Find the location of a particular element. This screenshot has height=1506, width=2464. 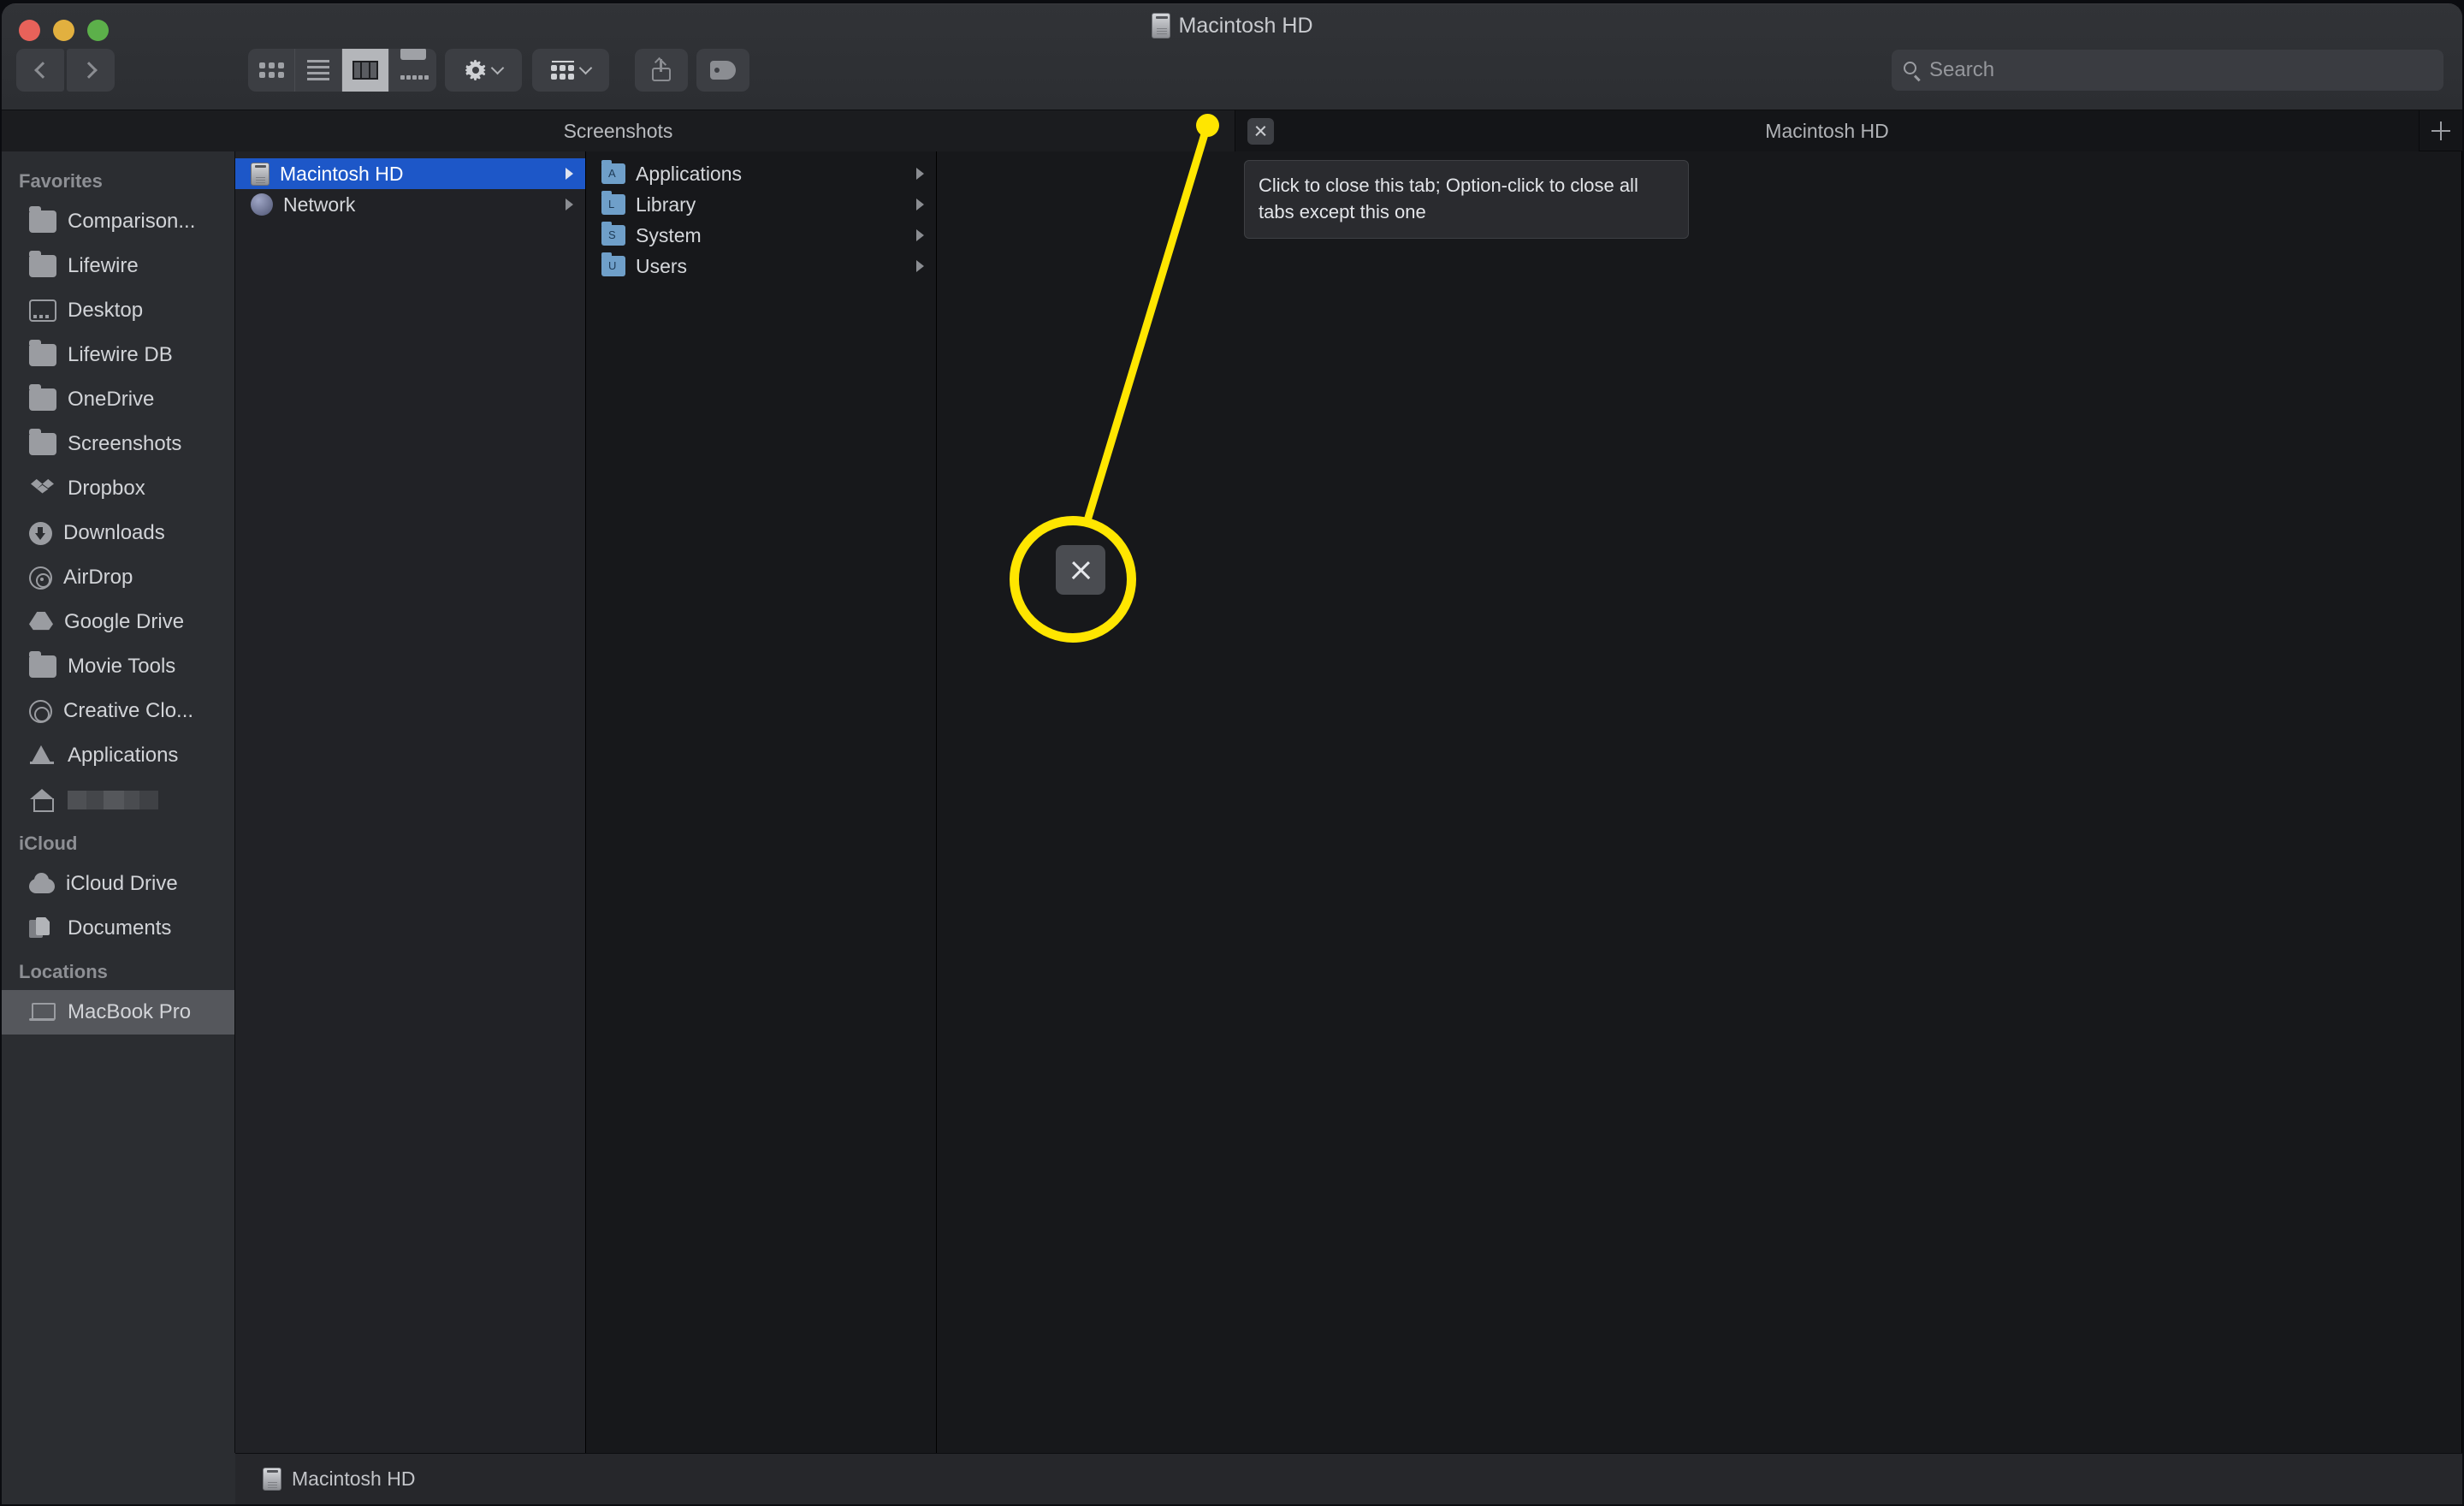

chevron-down-icon is located at coordinates (497, 68).